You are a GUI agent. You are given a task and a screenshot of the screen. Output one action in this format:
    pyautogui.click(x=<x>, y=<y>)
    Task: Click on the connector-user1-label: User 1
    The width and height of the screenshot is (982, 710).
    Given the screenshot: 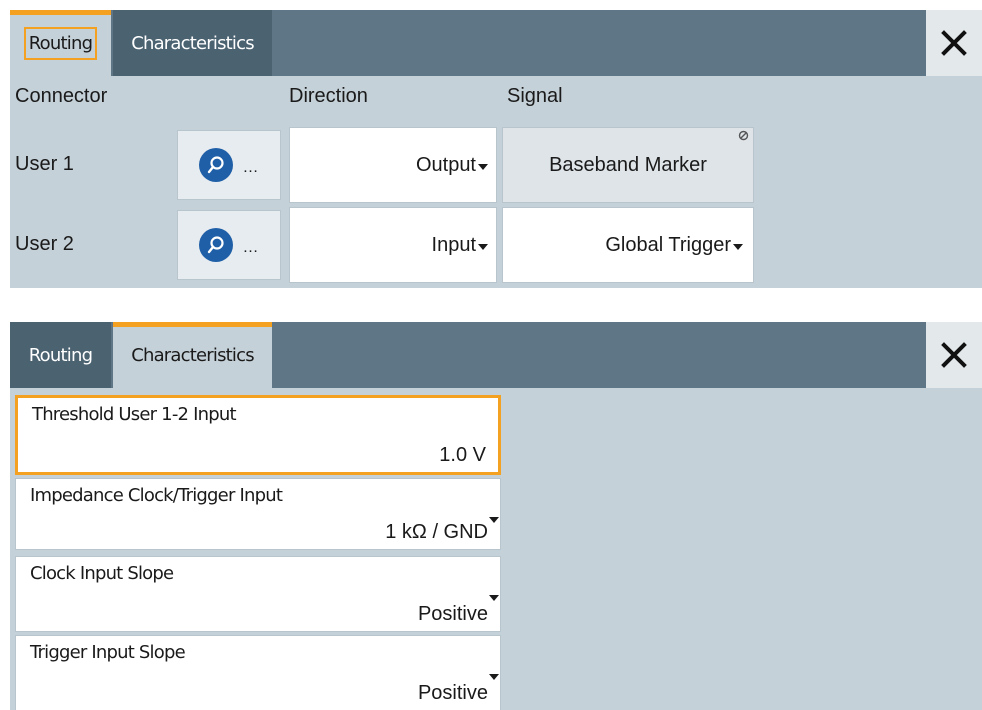 What is the action you would take?
    pyautogui.click(x=44, y=164)
    